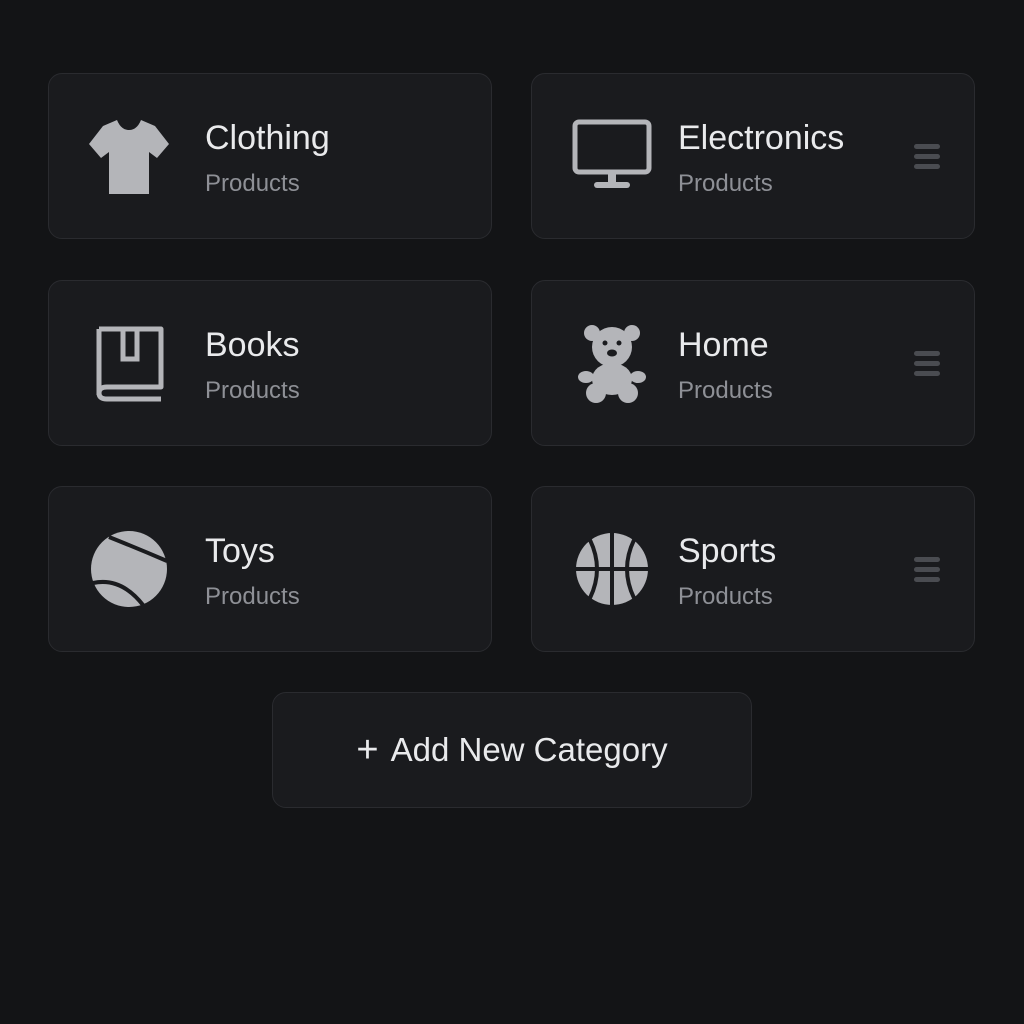 The height and width of the screenshot is (1024, 1024). Describe the element at coordinates (727, 551) in the screenshot. I see `category-title: Sports` at that location.